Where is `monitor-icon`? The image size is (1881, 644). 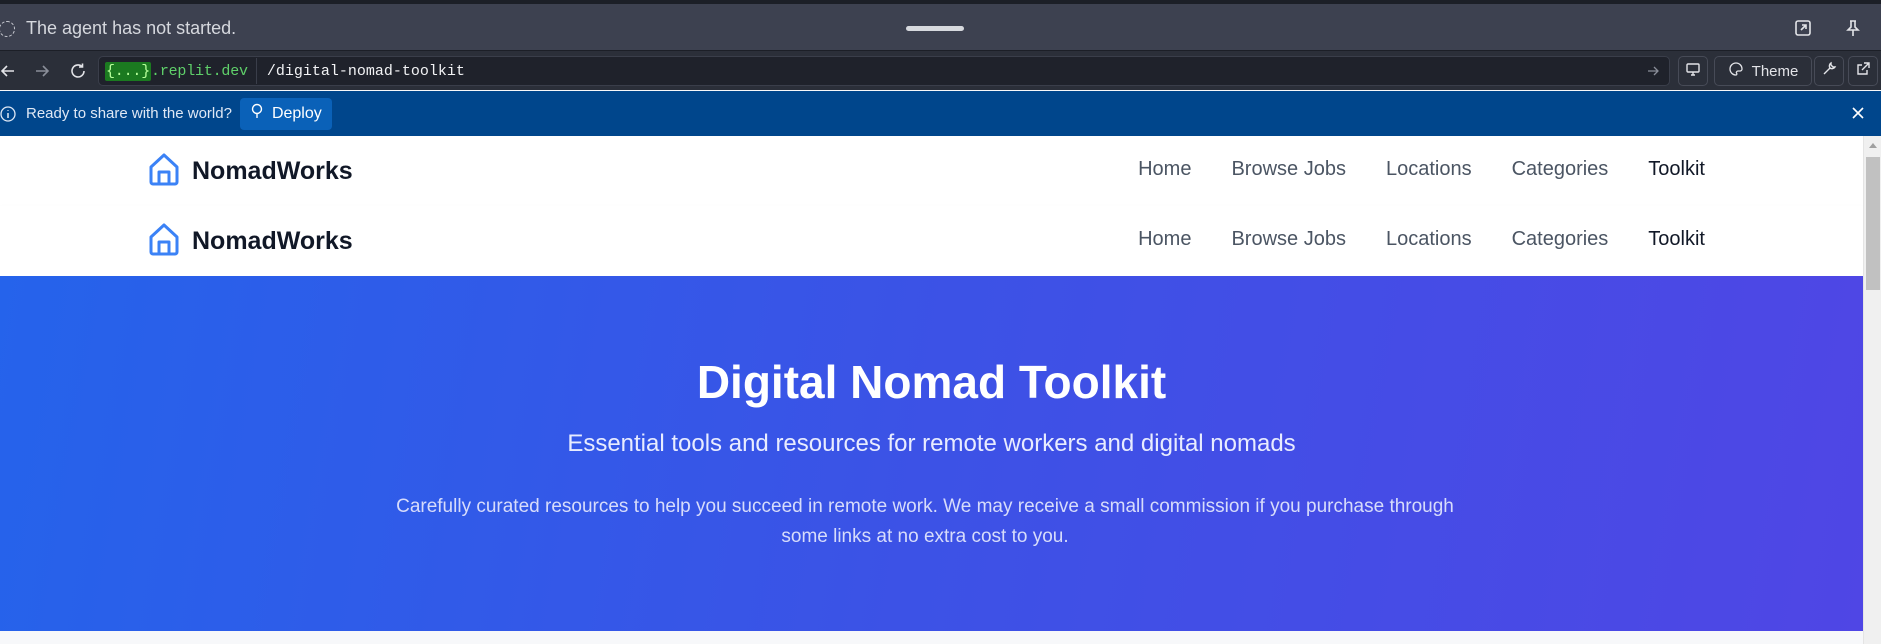 monitor-icon is located at coordinates (1693, 71).